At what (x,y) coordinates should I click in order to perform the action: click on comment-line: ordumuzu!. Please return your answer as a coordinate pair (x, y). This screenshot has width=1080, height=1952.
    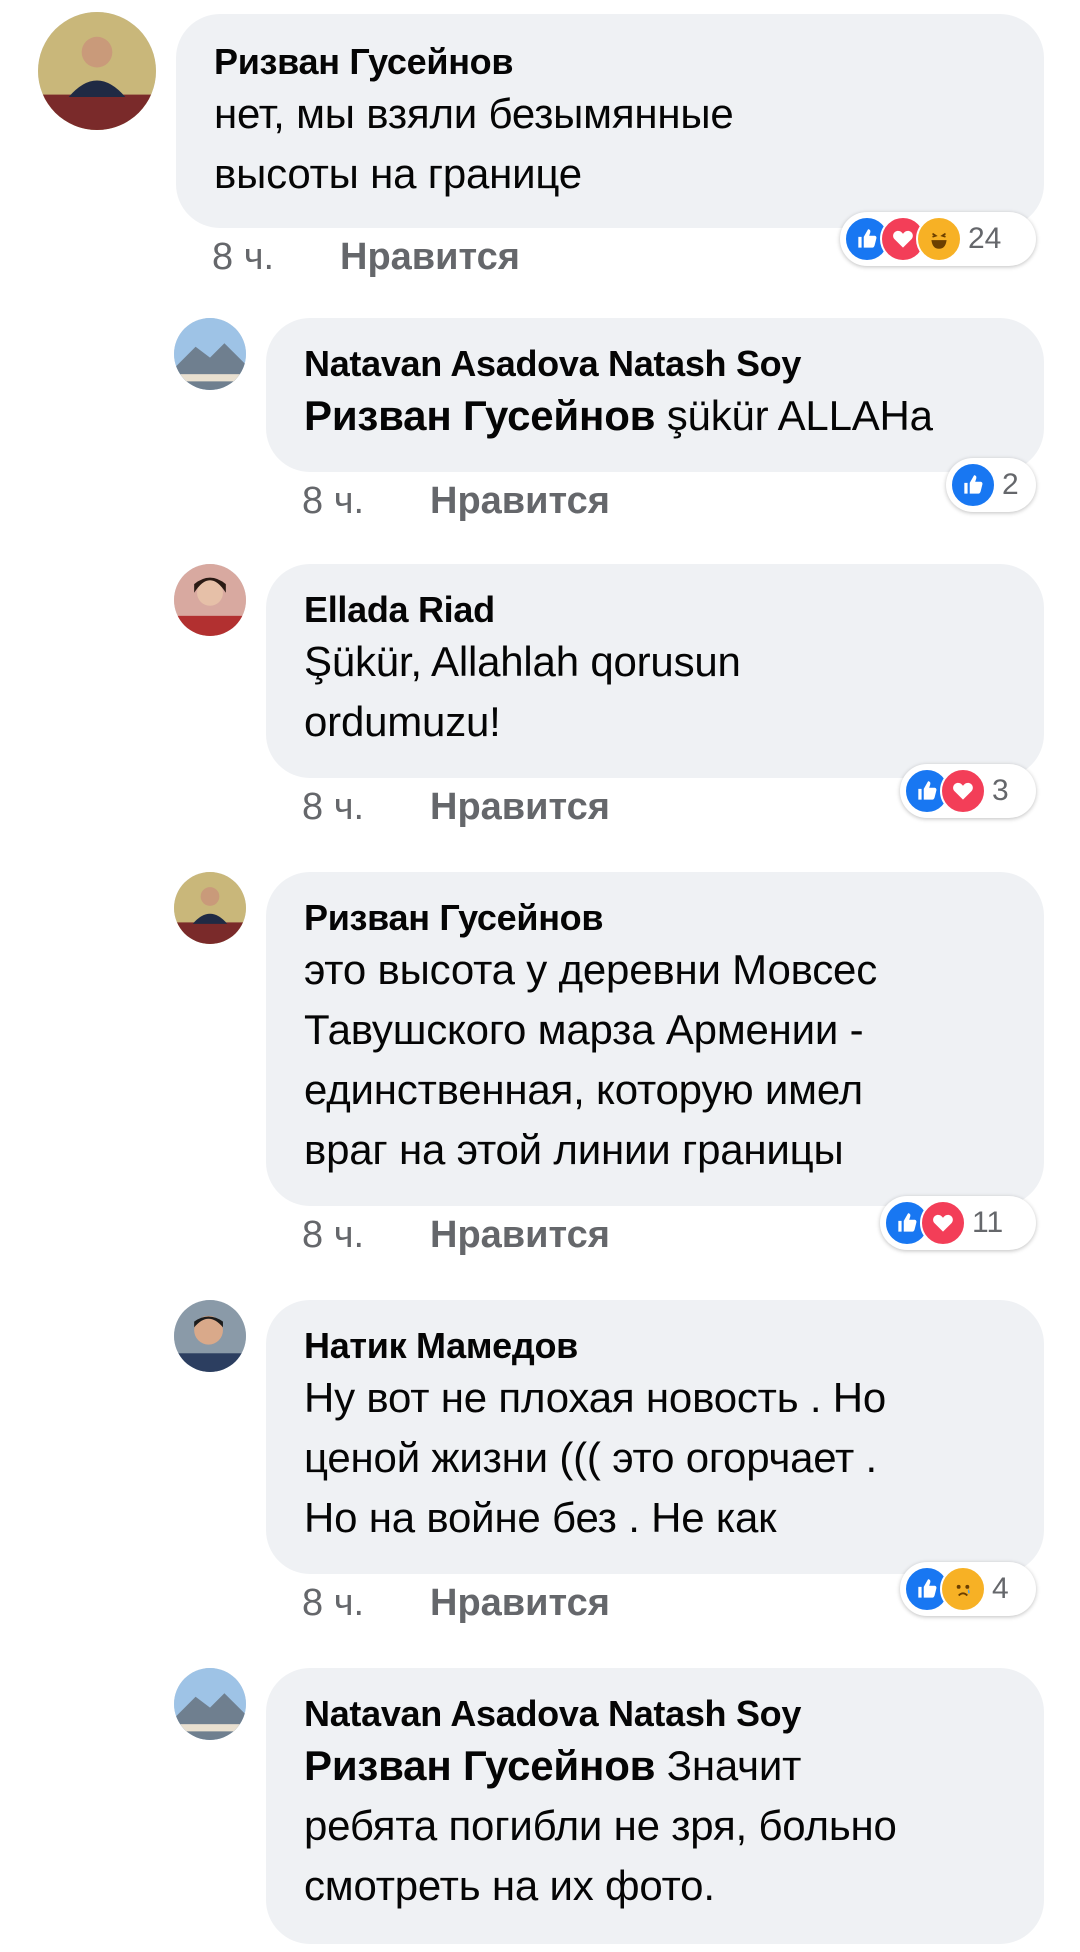
    Looking at the image, I should click on (402, 721).